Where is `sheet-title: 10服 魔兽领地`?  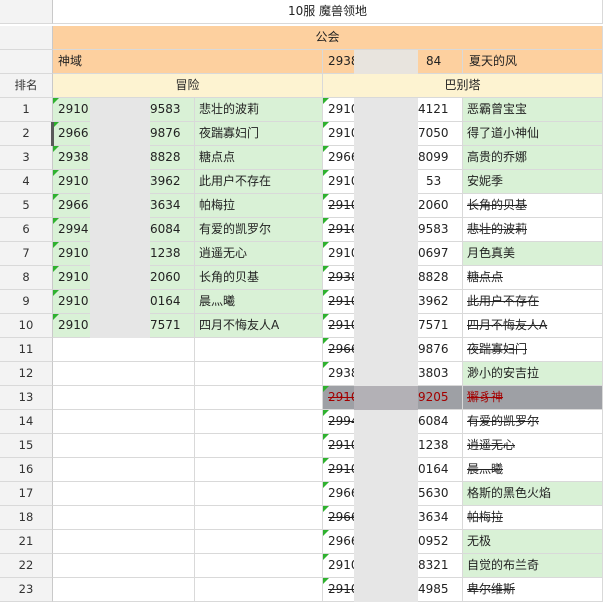
sheet-title: 10服 魔兽领地 is located at coordinates (328, 12).